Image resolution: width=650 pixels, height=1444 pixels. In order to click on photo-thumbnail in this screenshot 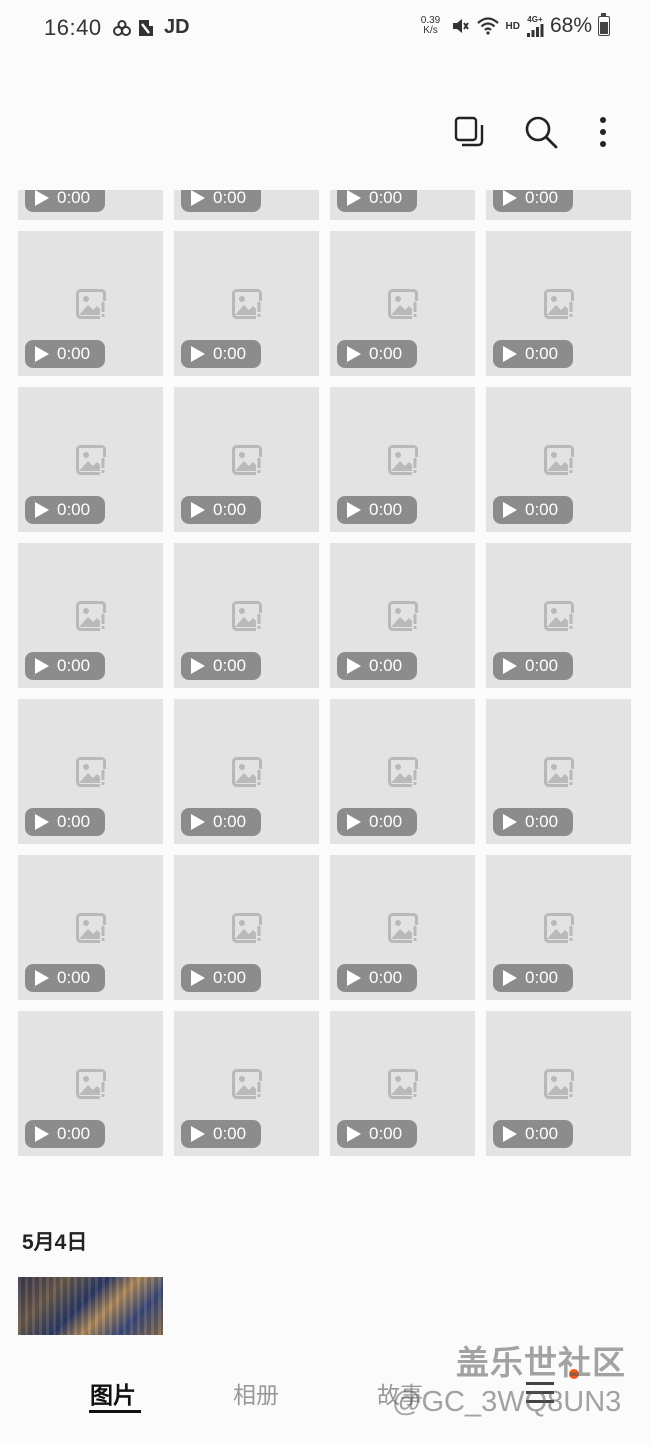, I will do `click(90, 1306)`.